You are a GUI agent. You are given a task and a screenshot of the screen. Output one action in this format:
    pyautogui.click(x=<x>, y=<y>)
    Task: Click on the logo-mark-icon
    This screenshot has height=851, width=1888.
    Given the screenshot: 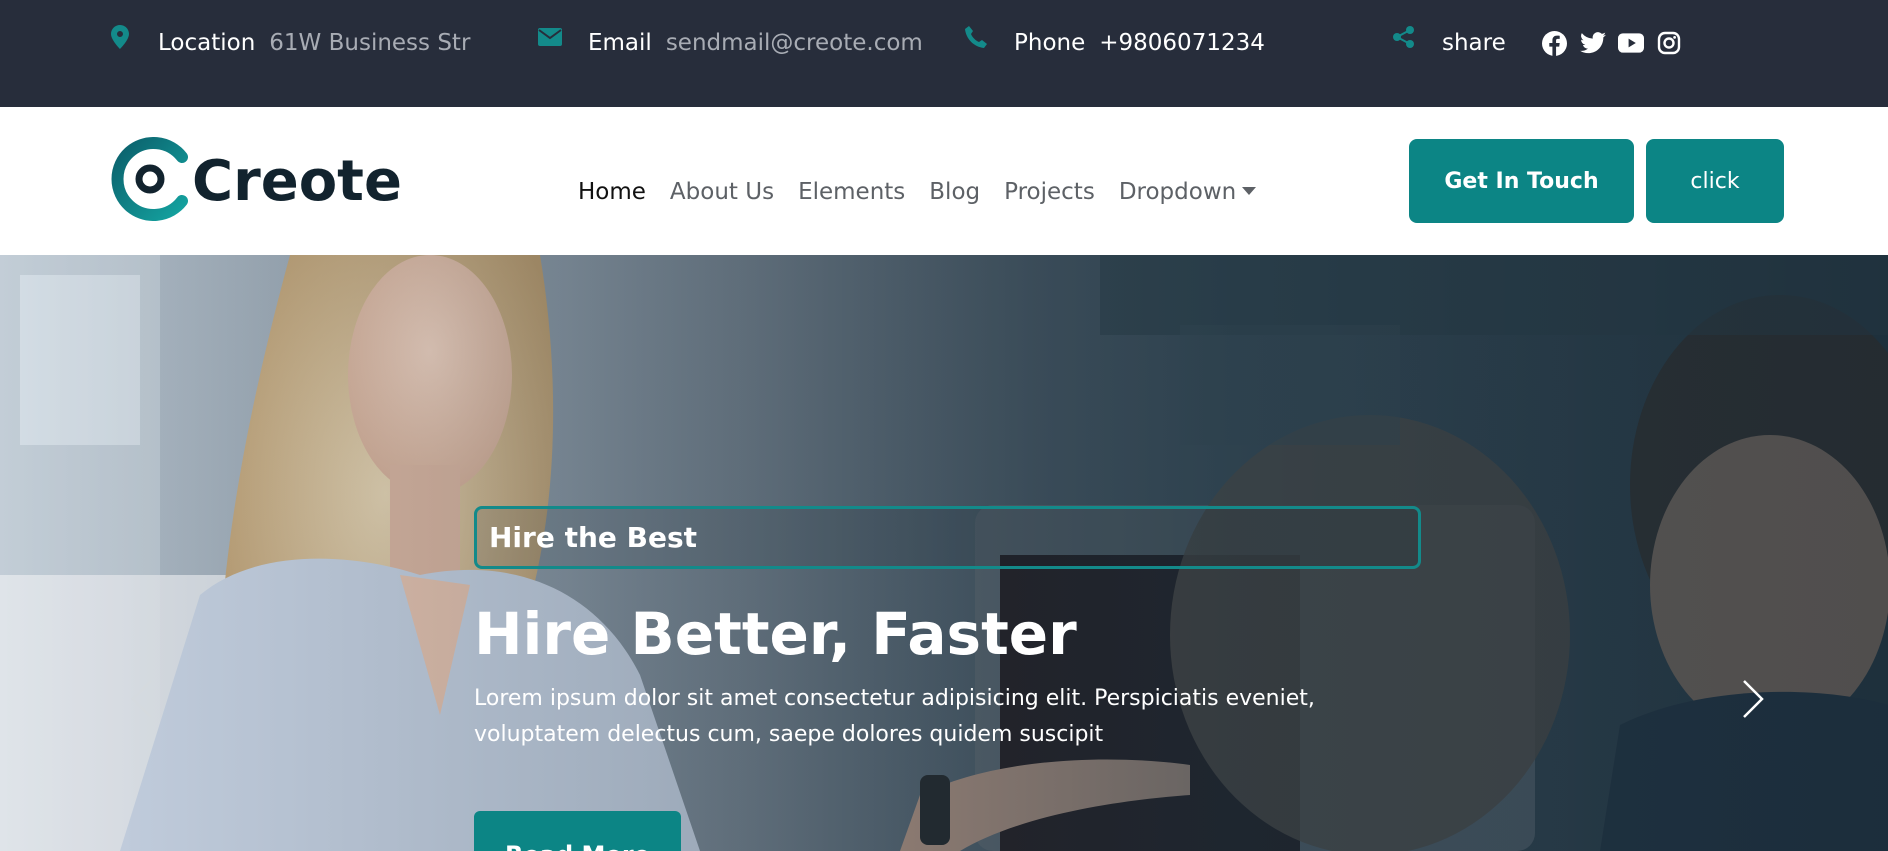 What is the action you would take?
    pyautogui.click(x=149, y=181)
    